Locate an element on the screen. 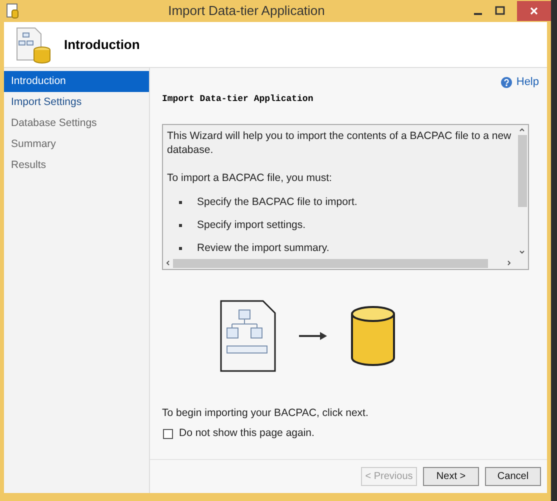 This screenshot has width=557, height=501. checkbox-label: Do not show this page again. is located at coordinates (246, 434).